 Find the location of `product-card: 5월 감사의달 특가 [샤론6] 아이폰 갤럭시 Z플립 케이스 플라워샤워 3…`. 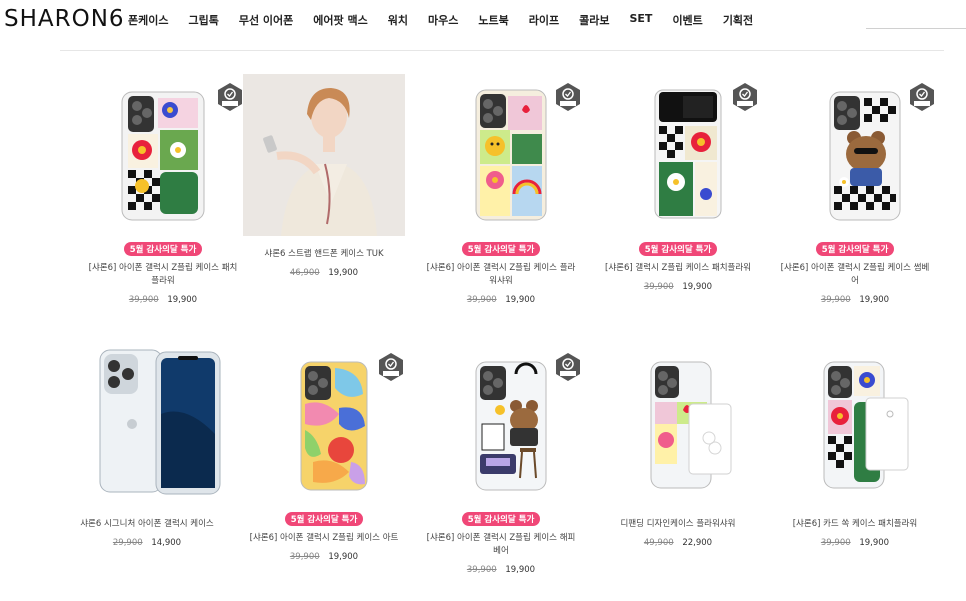

product-card: 5월 감사의달 특가 [샤론6] 아이폰 갤럭시 Z플립 케이스 플라워샤워 3… is located at coordinates (501, 189).